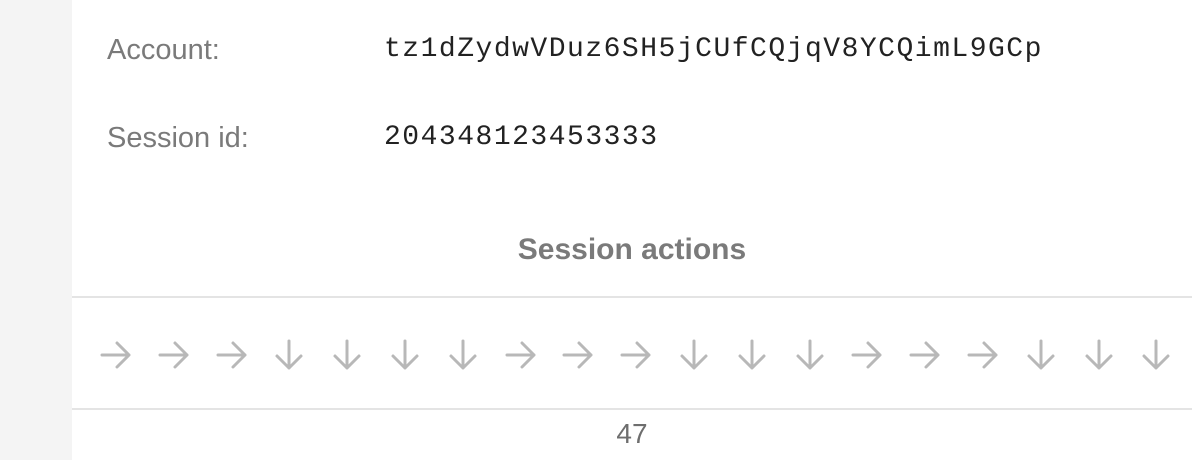 This screenshot has height=460, width=1192. I want to click on account-value: tz1dZydwVDuz6SH5jCUfCQjqV8YCQimL9GCp, so click(713, 49).